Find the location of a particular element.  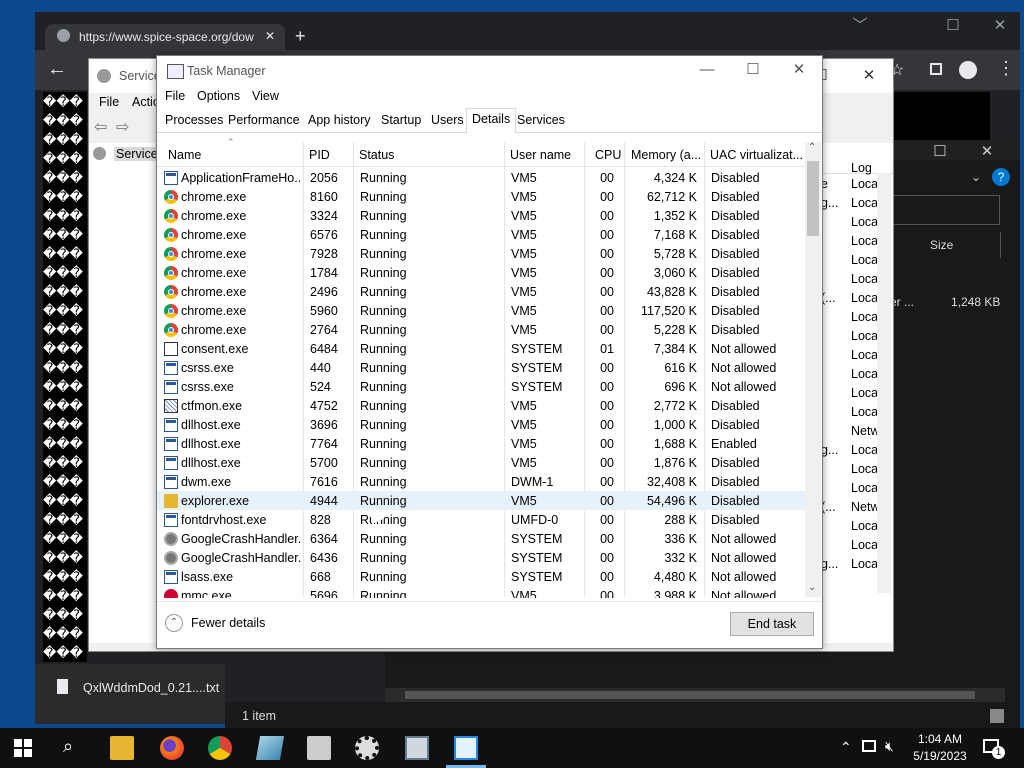

tab-users: Users is located at coordinates (447, 120).